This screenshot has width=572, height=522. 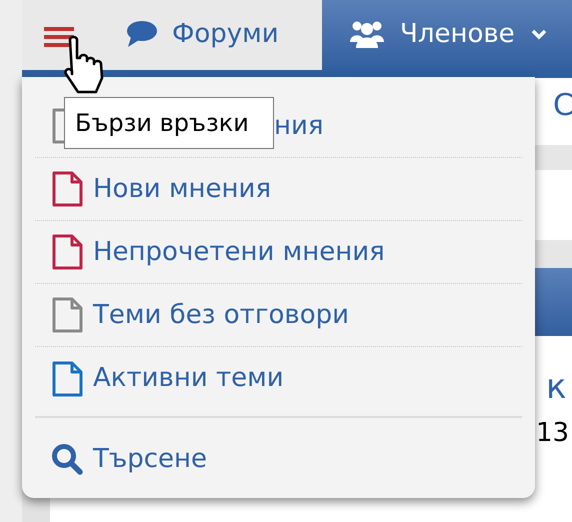 What do you see at coordinates (556, 387) in the screenshot?
I see `title-text: к` at bounding box center [556, 387].